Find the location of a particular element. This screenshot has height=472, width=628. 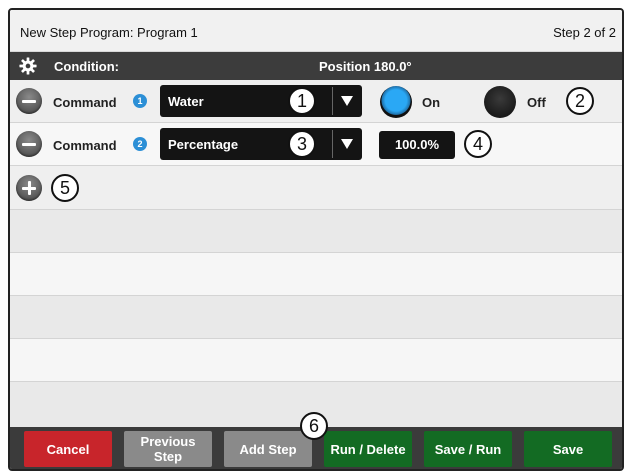

plus-icon is located at coordinates (29, 188).